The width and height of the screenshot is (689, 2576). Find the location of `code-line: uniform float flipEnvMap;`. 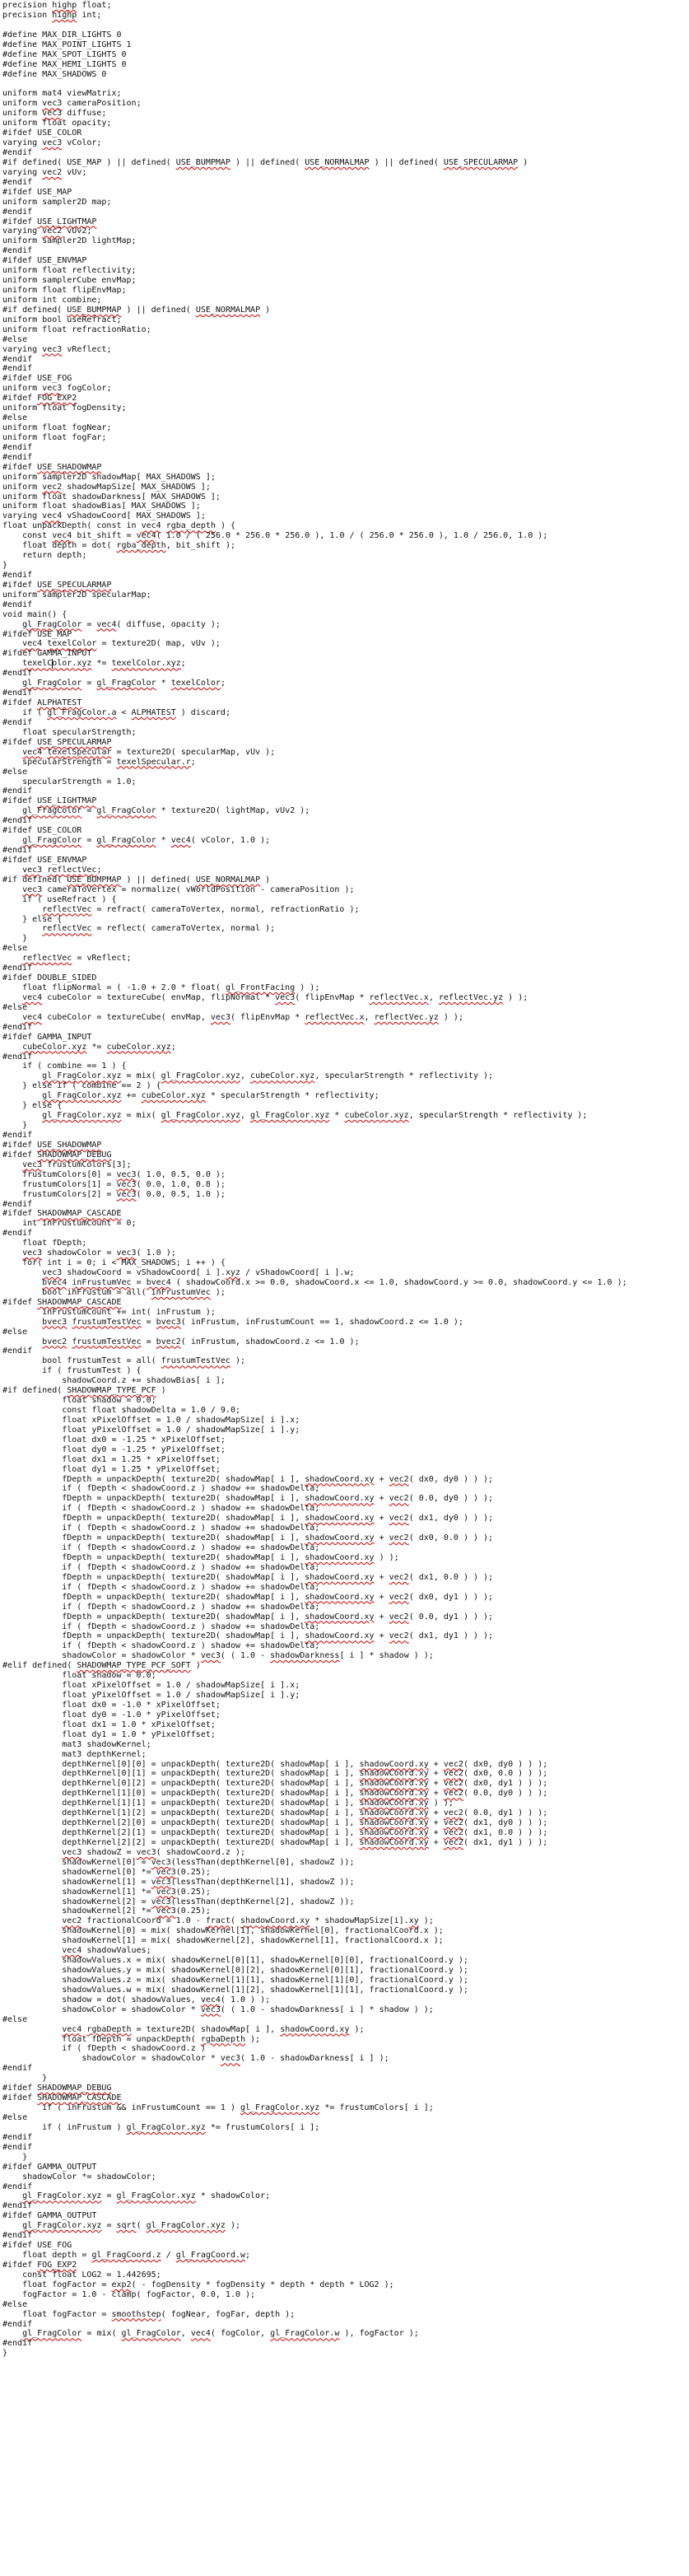

code-line: uniform float flipEnvMap; is located at coordinates (64, 290).